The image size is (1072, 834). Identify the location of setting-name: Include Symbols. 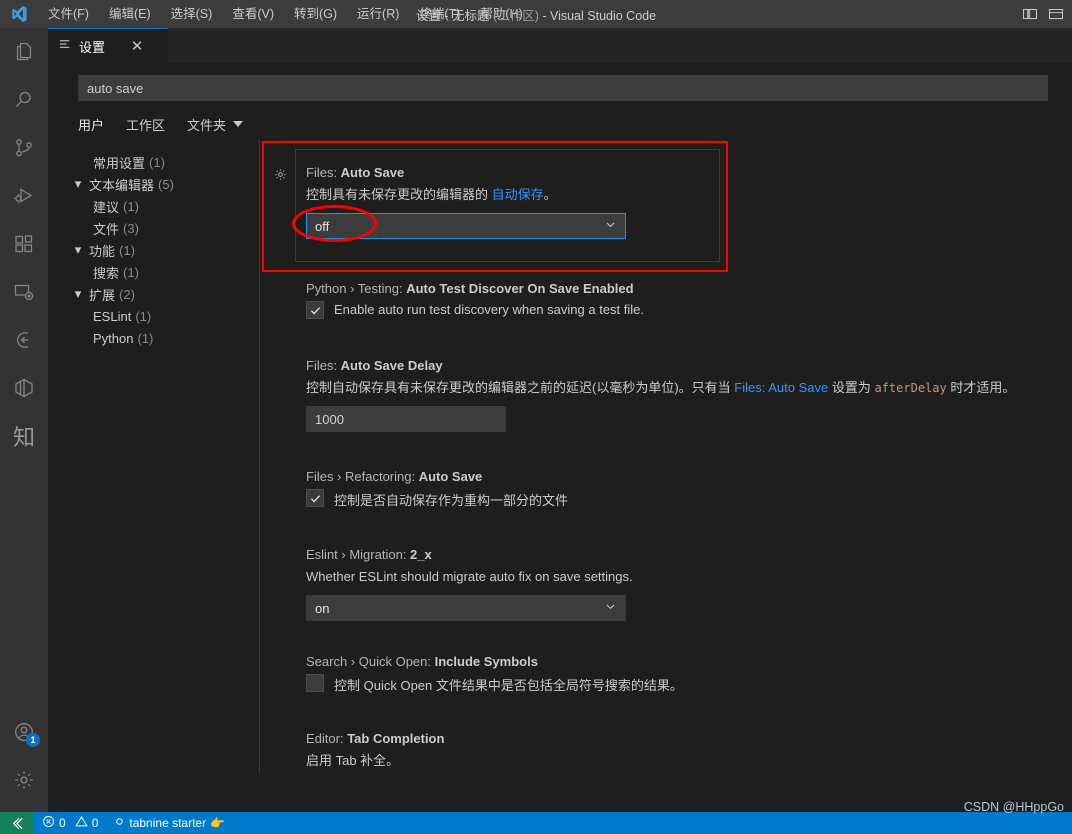
(486, 661).